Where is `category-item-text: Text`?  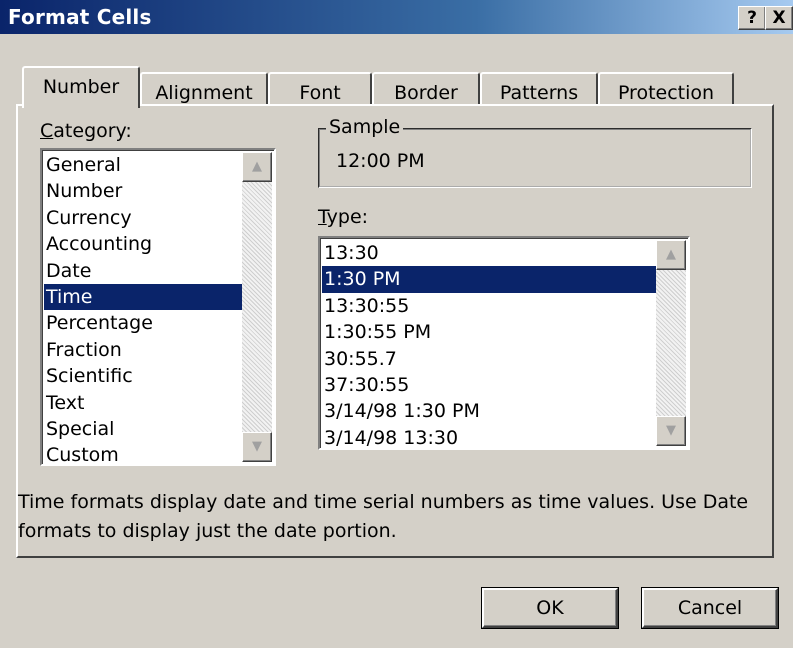
category-item-text: Text is located at coordinates (144, 403).